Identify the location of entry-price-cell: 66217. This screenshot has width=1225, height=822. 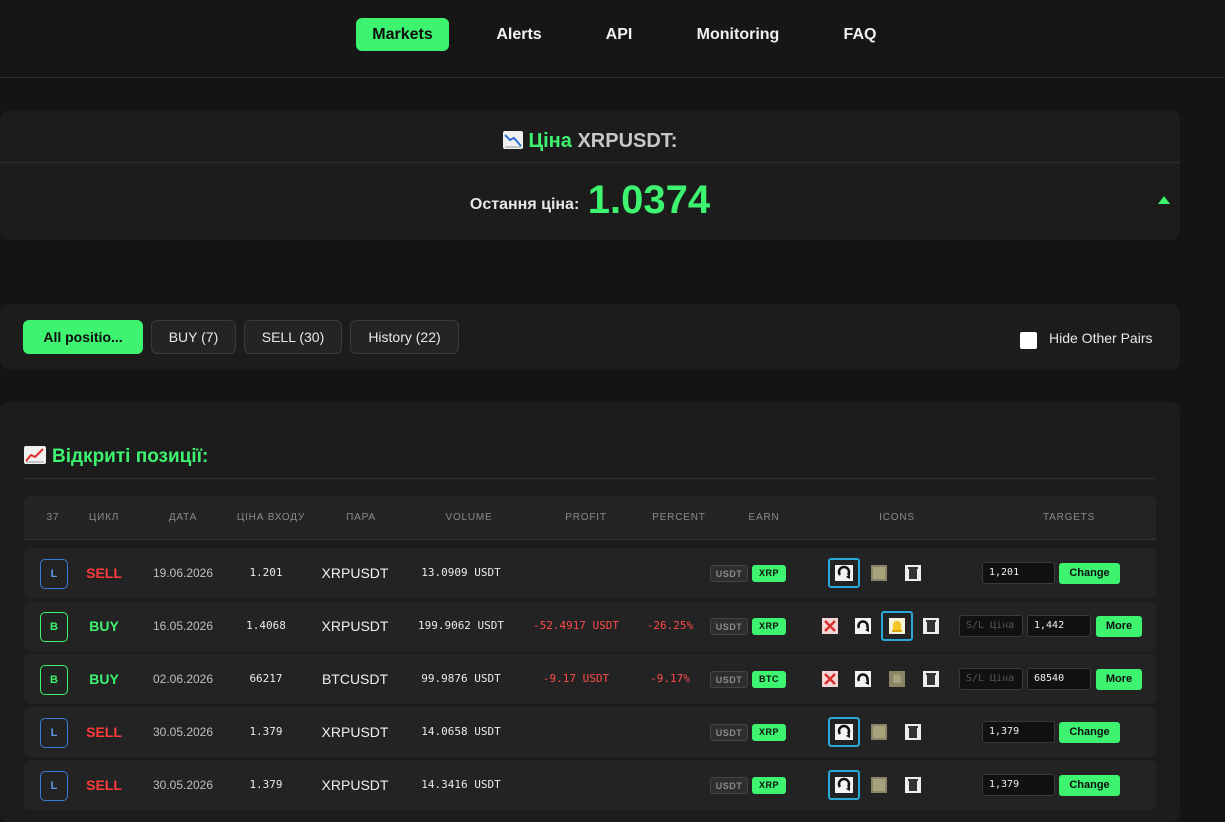
(266, 678).